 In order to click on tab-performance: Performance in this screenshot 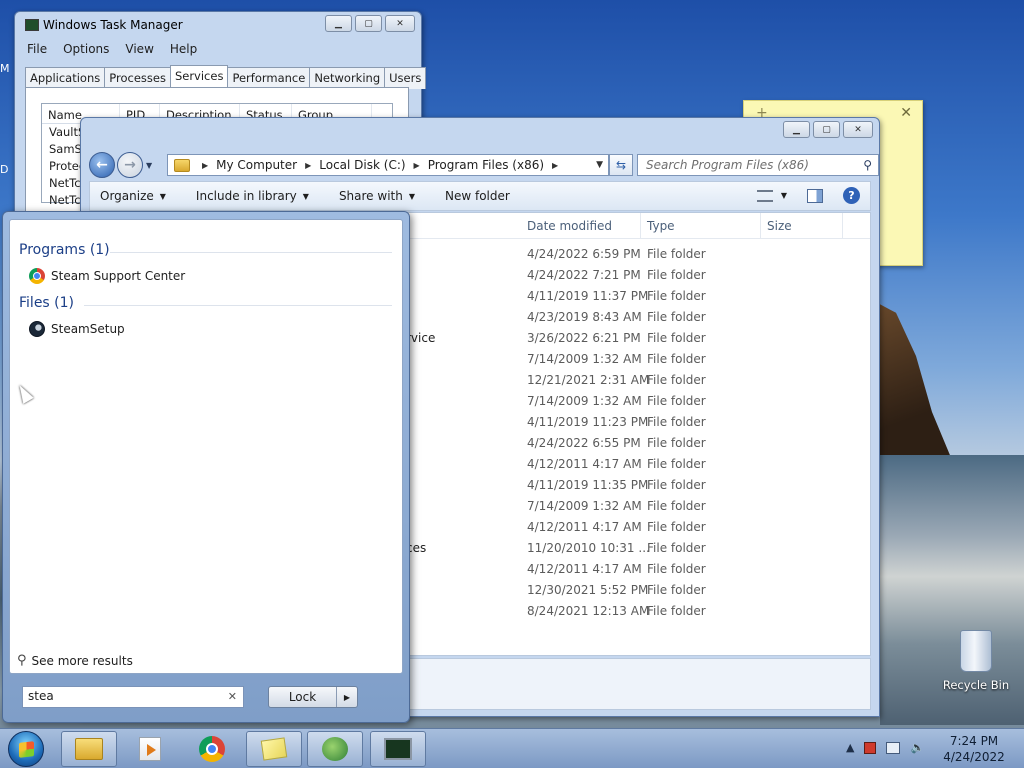, I will do `click(269, 78)`.